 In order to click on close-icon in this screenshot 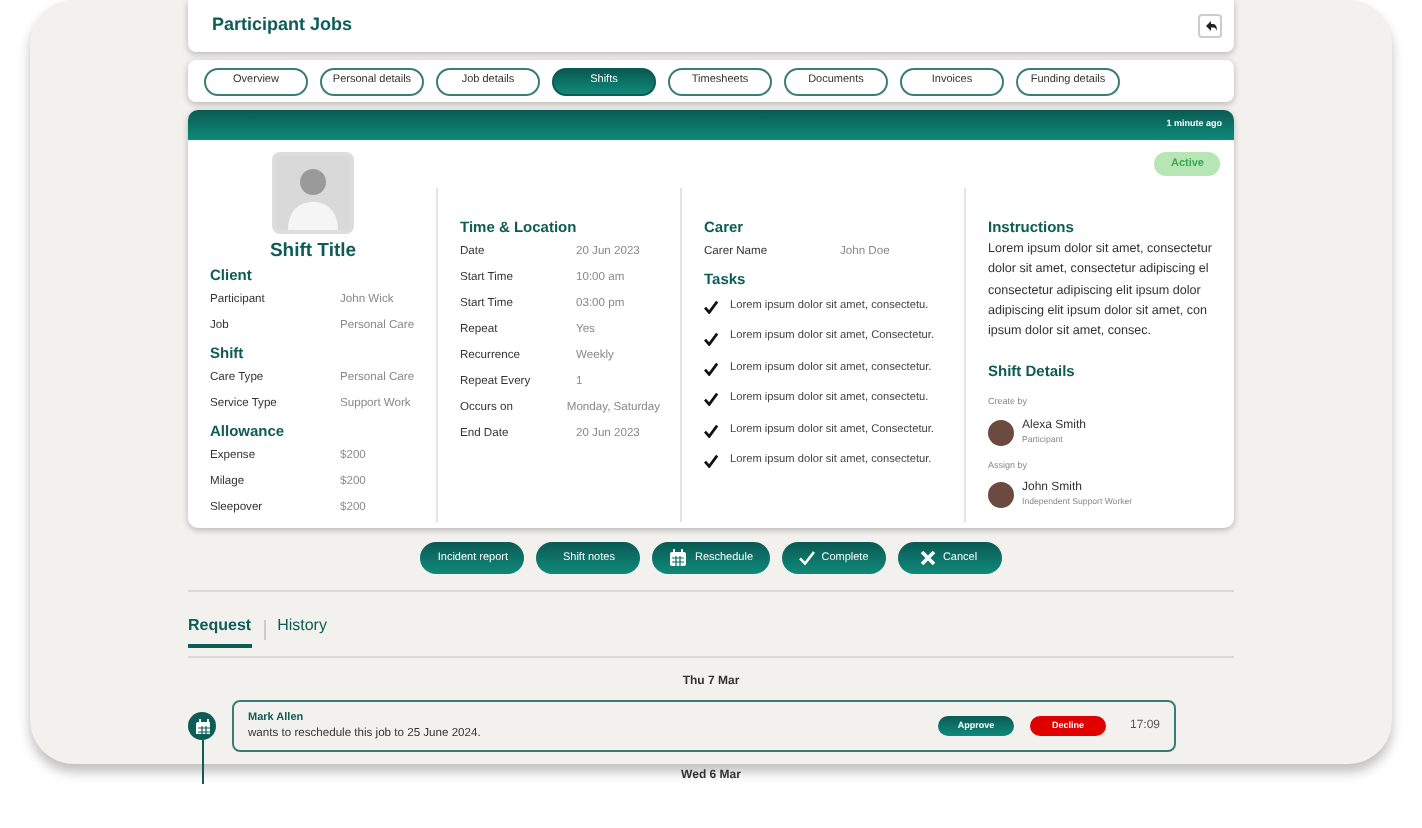, I will do `click(928, 558)`.